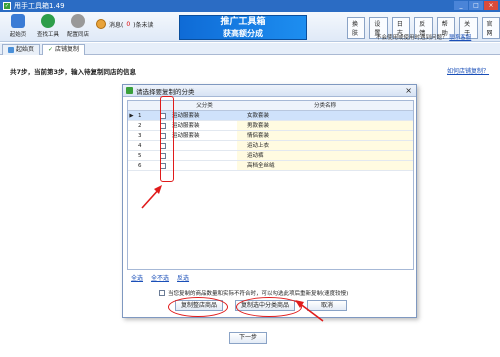 This screenshot has height=357, width=500. Describe the element at coordinates (140, 136) in the screenshot. I see `row-number: 3` at that location.